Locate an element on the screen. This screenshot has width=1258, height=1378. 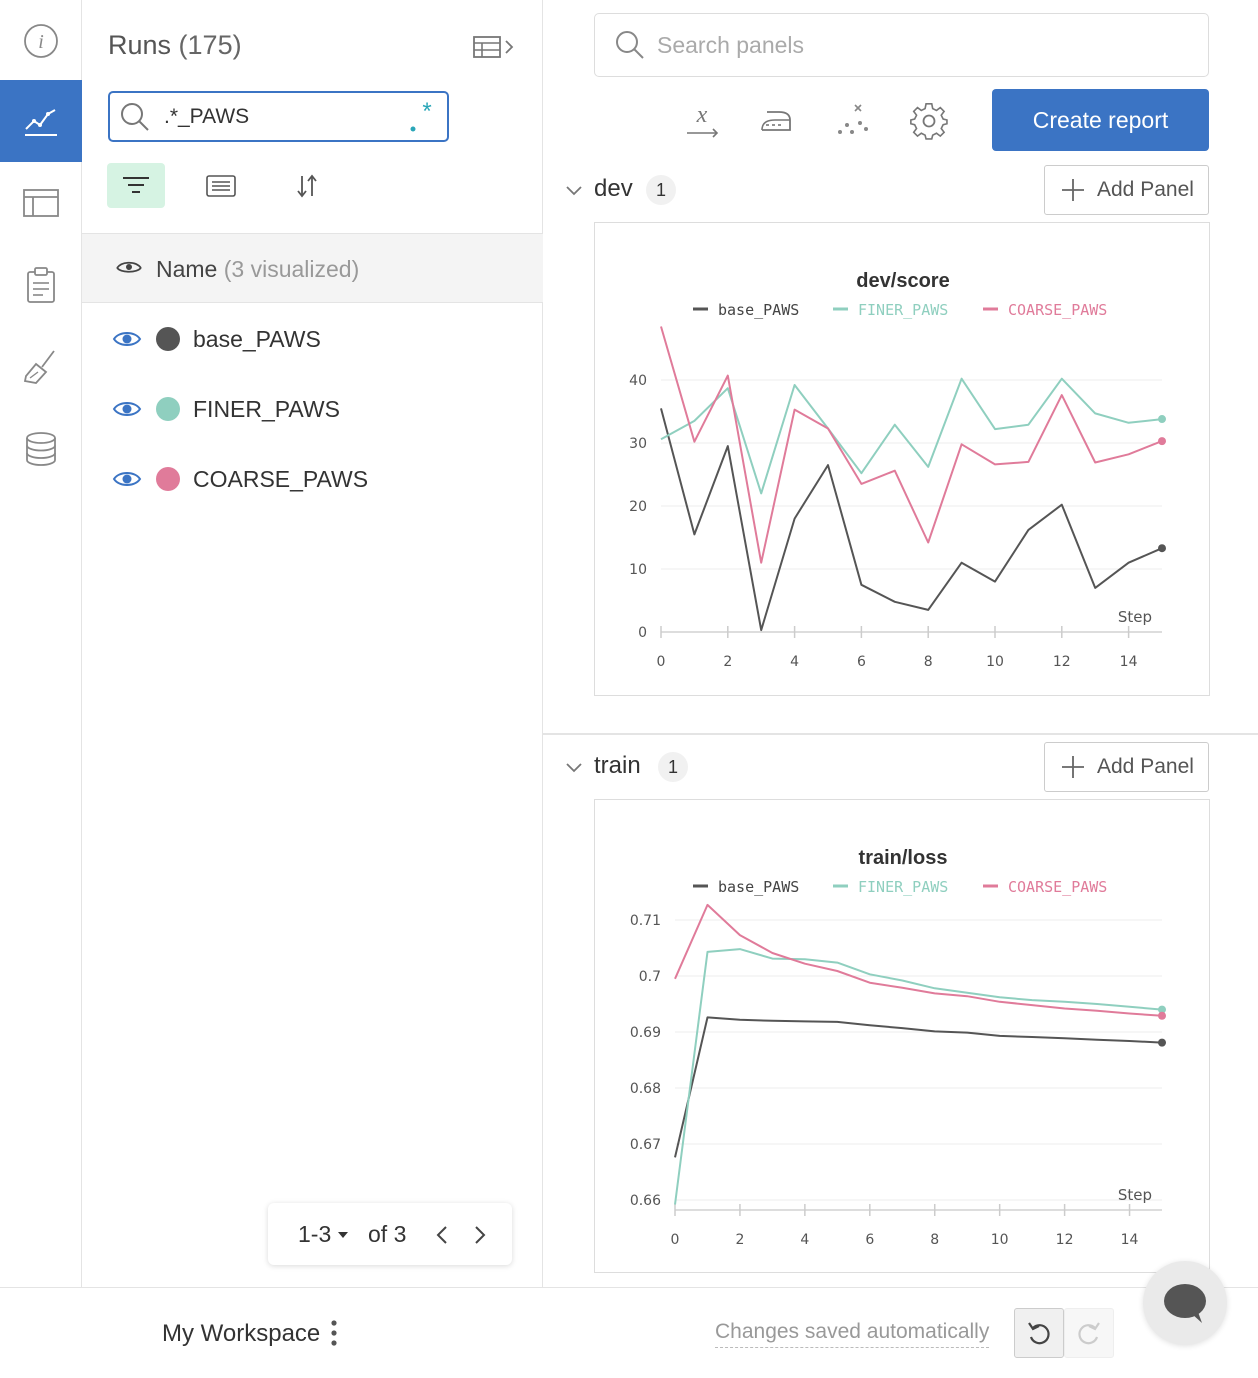
visualized-count: (3 visualized) is located at coordinates (291, 269).